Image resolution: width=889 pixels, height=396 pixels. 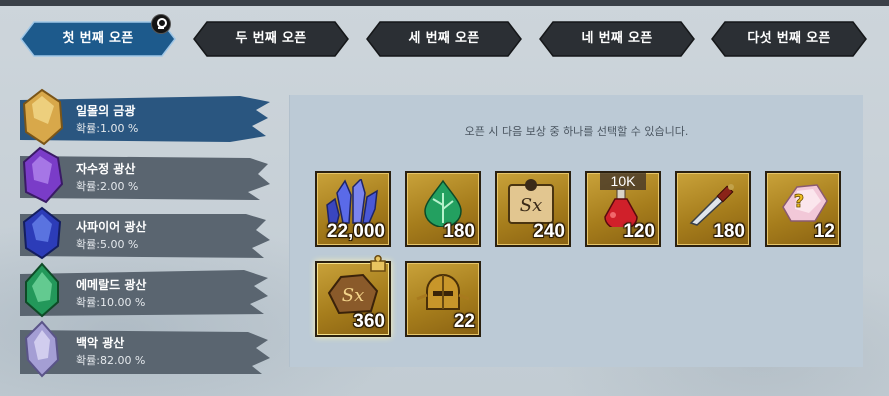 I want to click on emerald-ore-icon, so click(x=42, y=290).